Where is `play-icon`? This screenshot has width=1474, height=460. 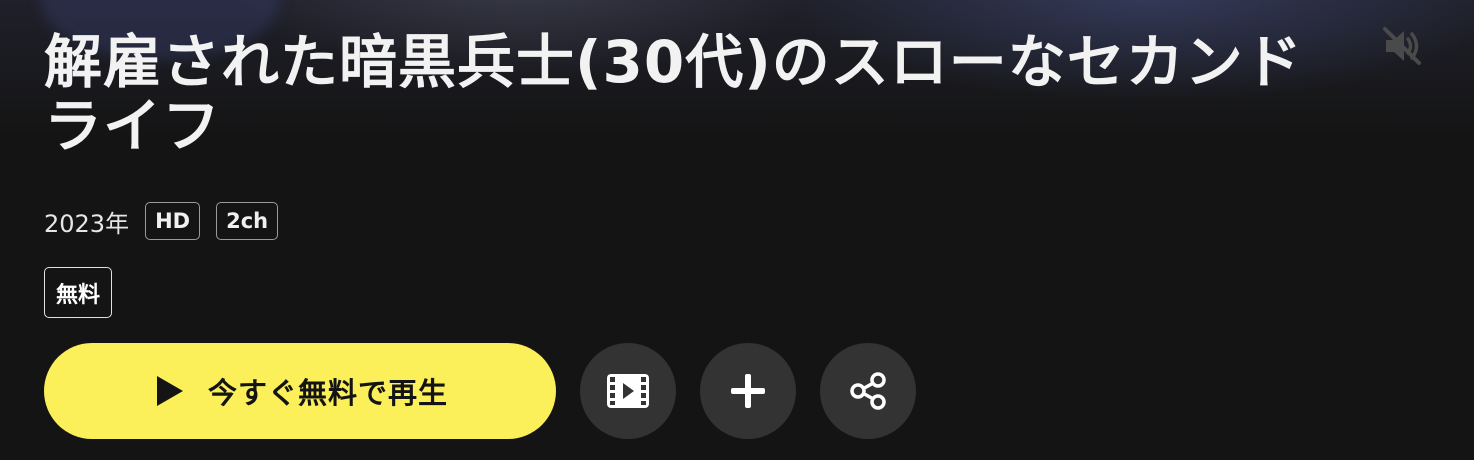 play-icon is located at coordinates (169, 391).